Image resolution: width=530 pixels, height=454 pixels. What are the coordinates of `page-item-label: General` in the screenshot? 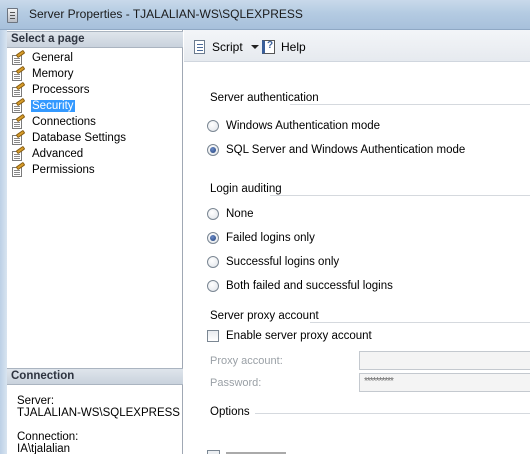 It's located at (52, 58).